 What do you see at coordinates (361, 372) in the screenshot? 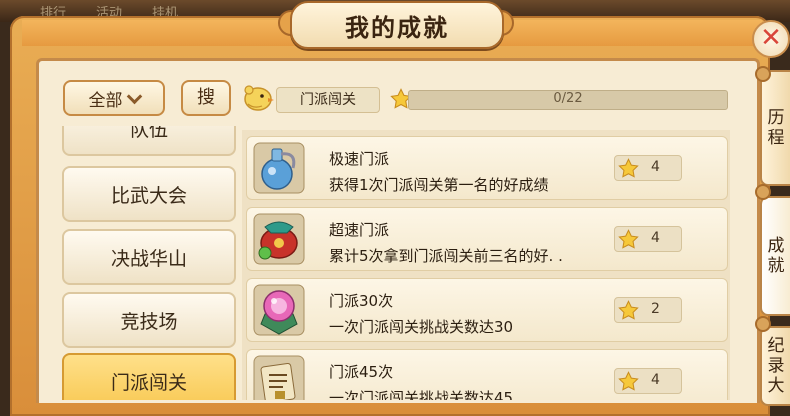
I see `achievement-name: 门派45次` at bounding box center [361, 372].